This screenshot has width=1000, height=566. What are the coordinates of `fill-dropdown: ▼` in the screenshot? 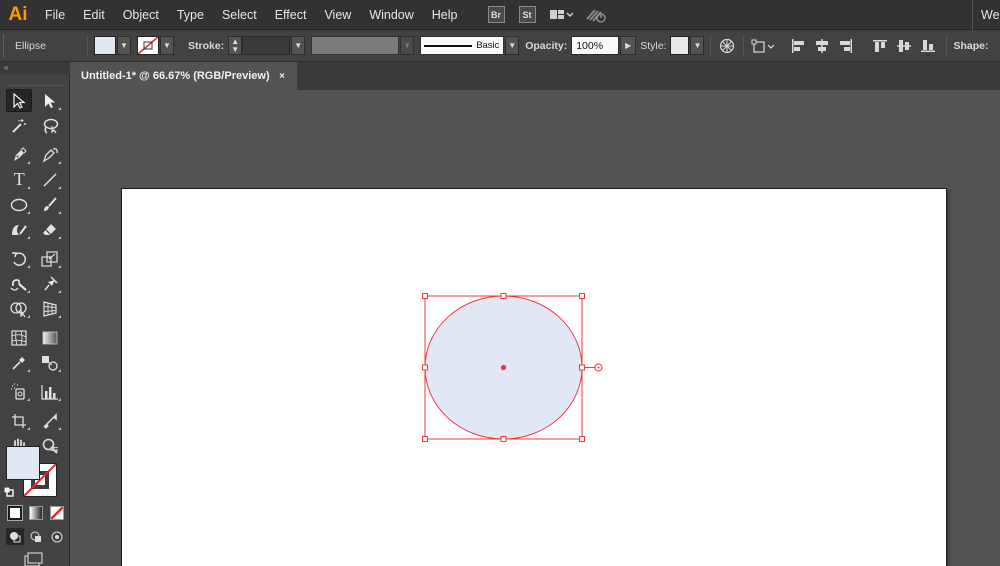 It's located at (124, 45).